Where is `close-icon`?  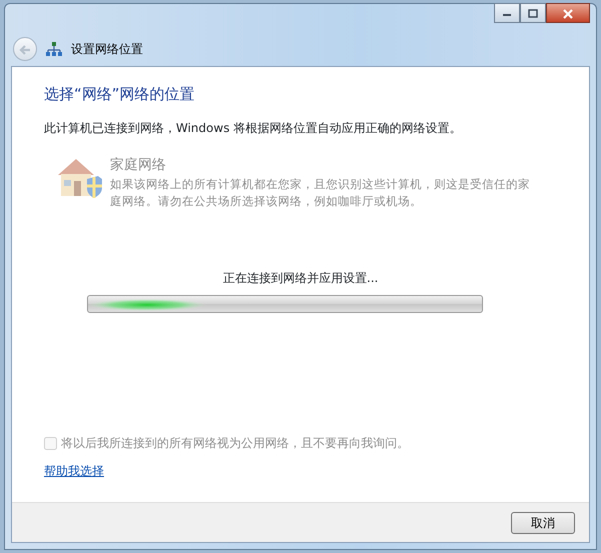
close-icon is located at coordinates (568, 13).